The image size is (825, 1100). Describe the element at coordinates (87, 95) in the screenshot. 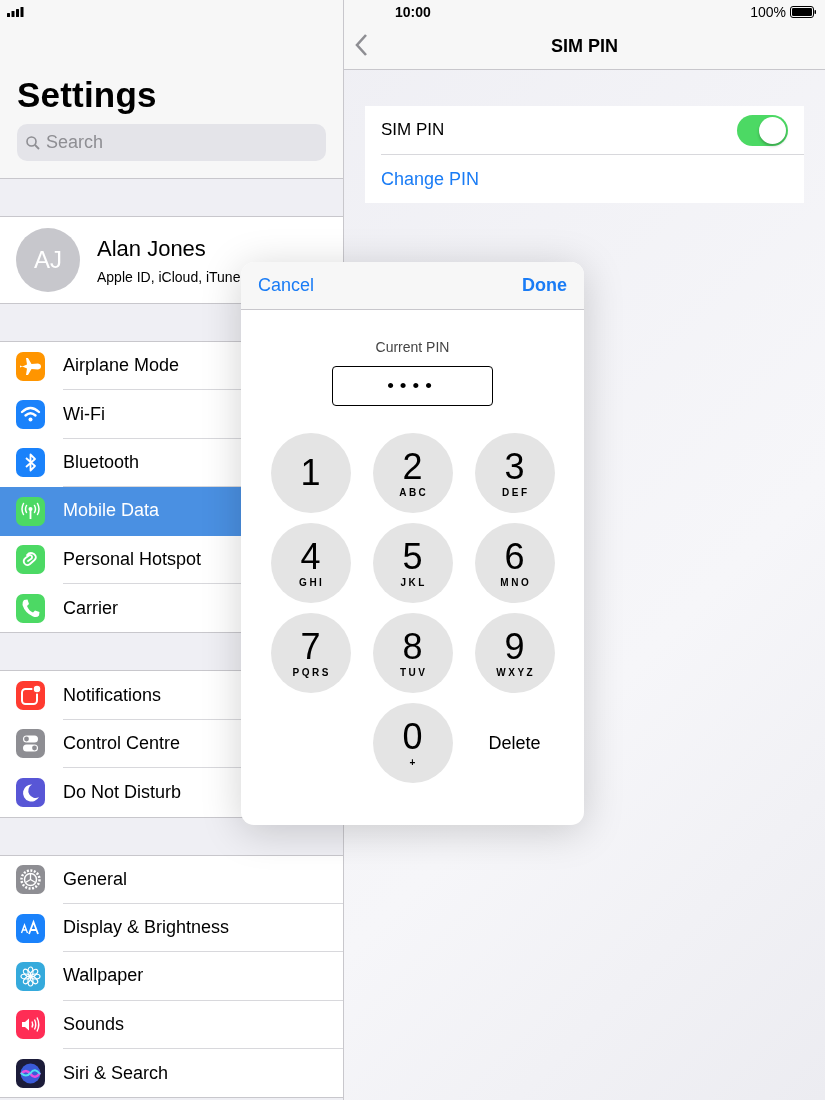

I see `page-title: Settings` at that location.